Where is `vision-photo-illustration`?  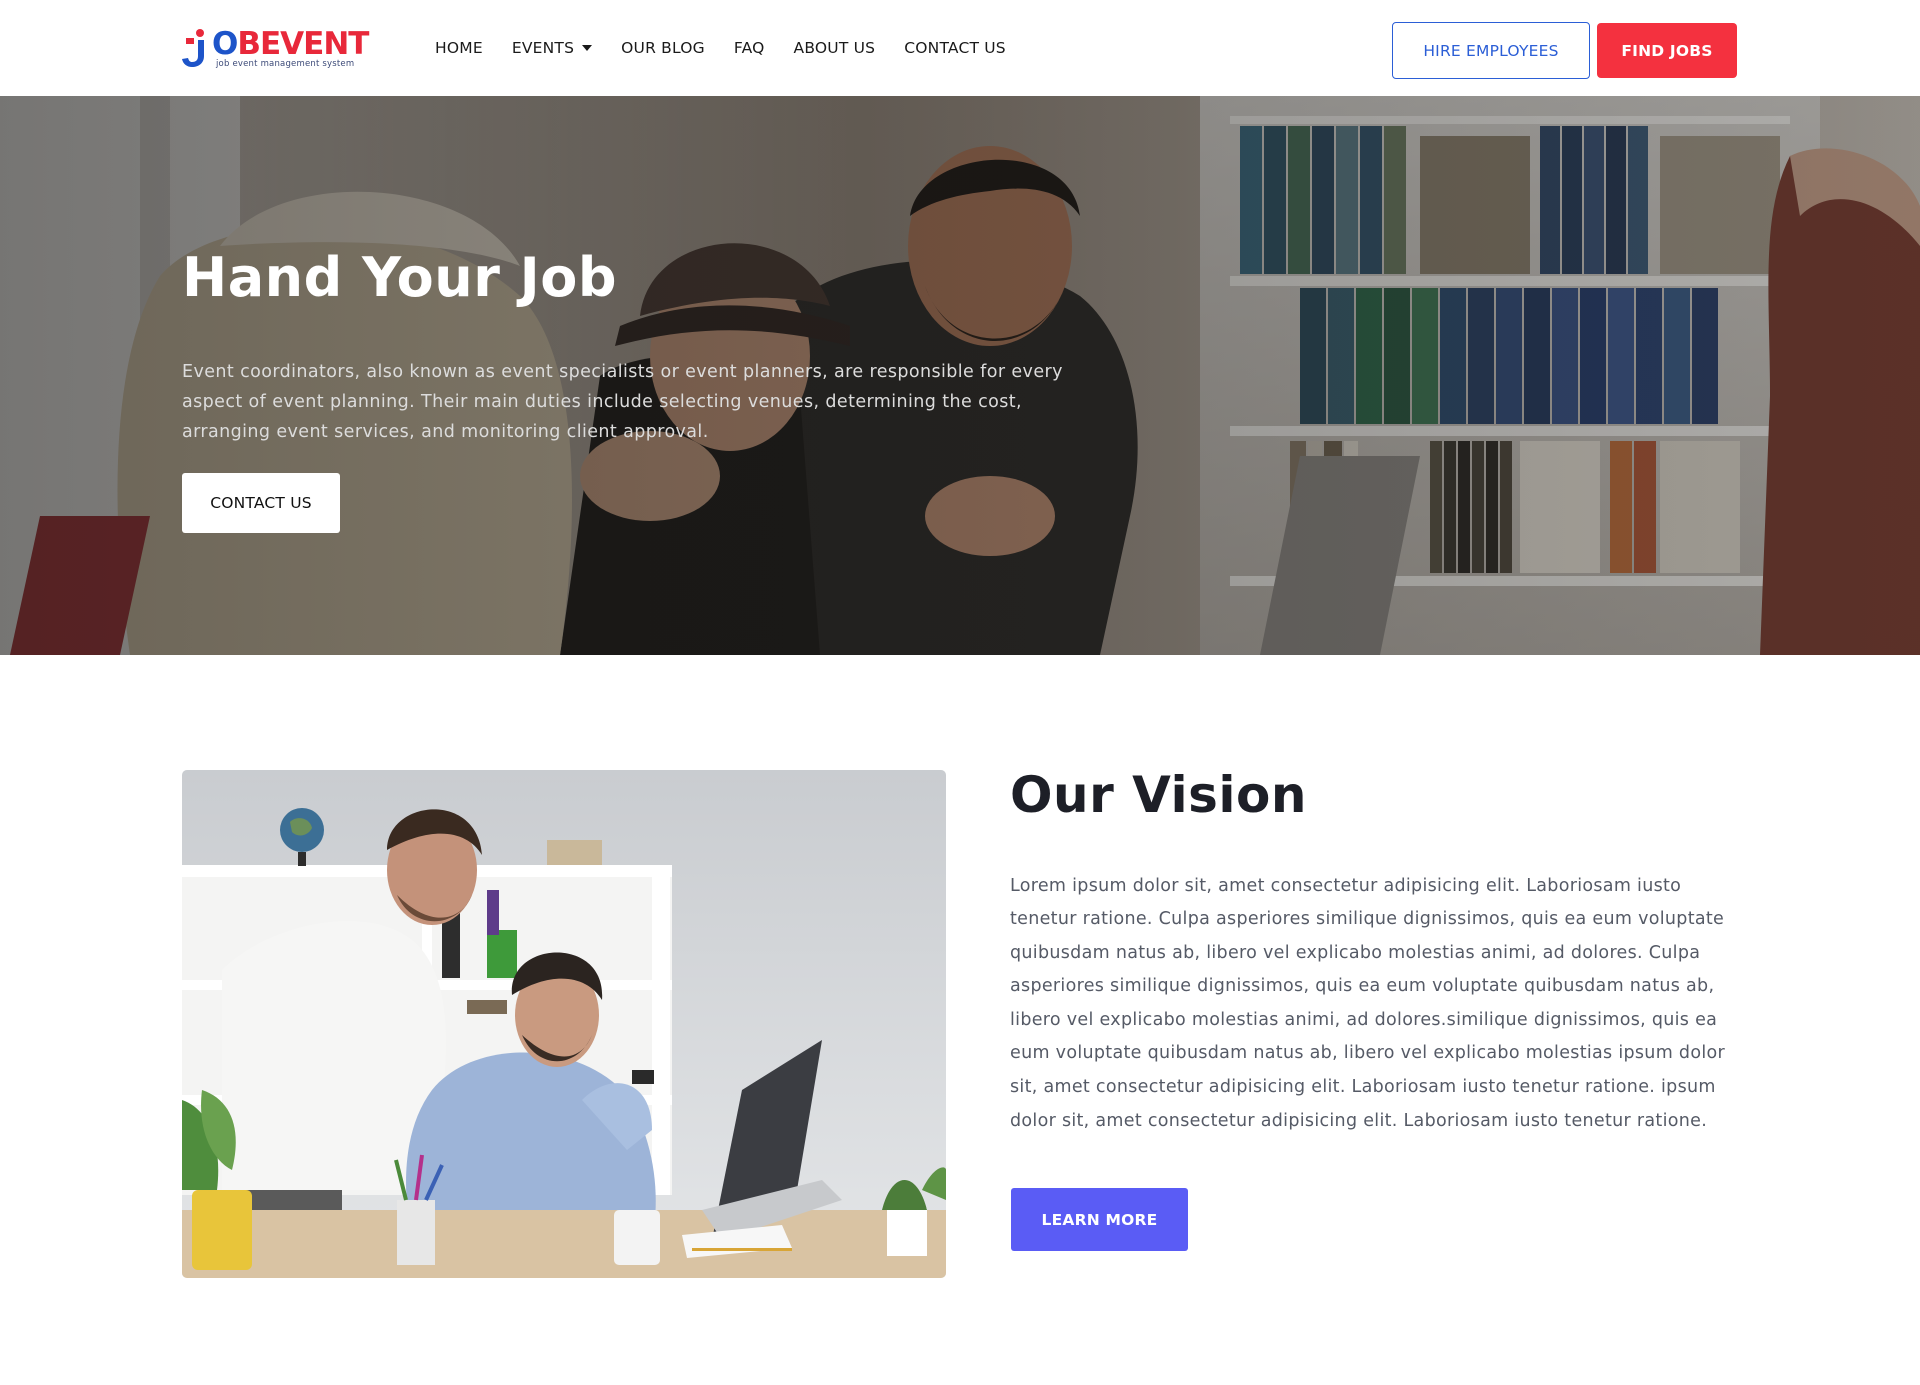
vision-photo-illustration is located at coordinates (564, 1024).